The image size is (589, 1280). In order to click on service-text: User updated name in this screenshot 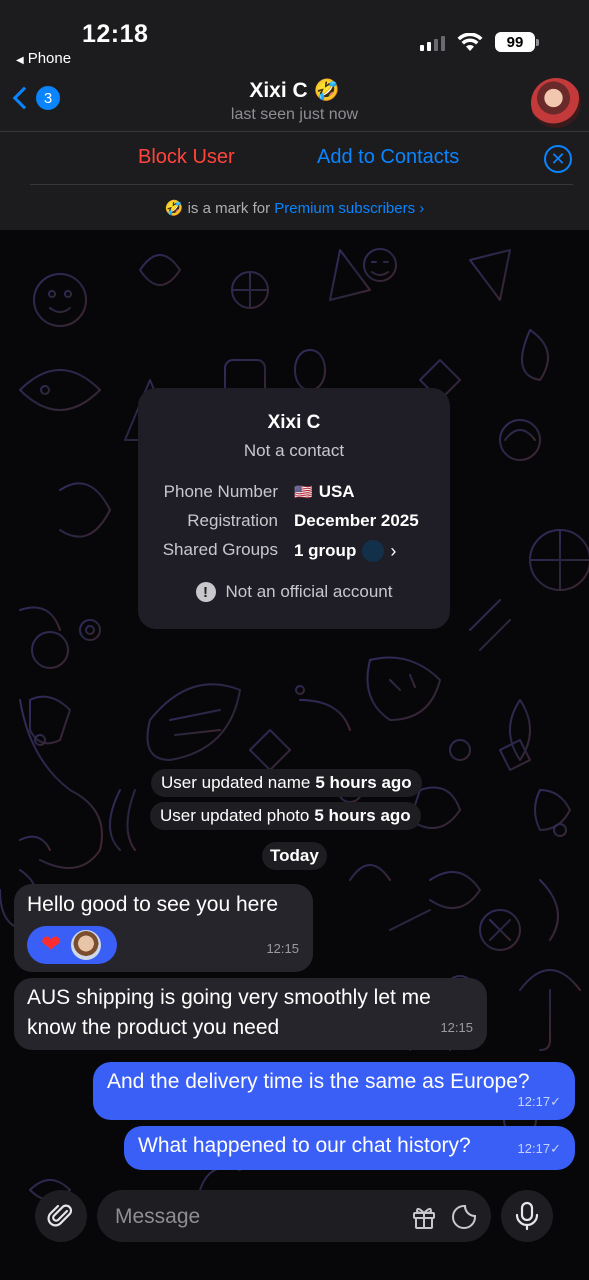, I will do `click(236, 782)`.